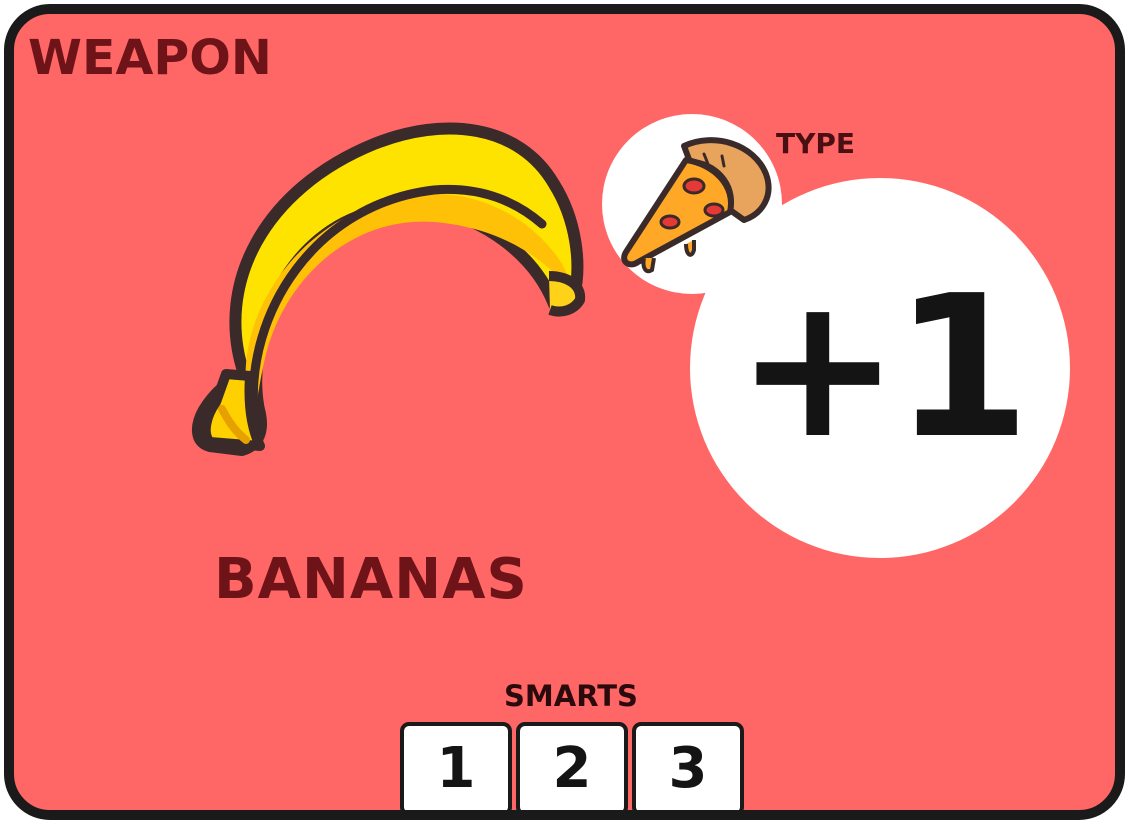  I want to click on stat-box-2: 2, so click(572, 766).